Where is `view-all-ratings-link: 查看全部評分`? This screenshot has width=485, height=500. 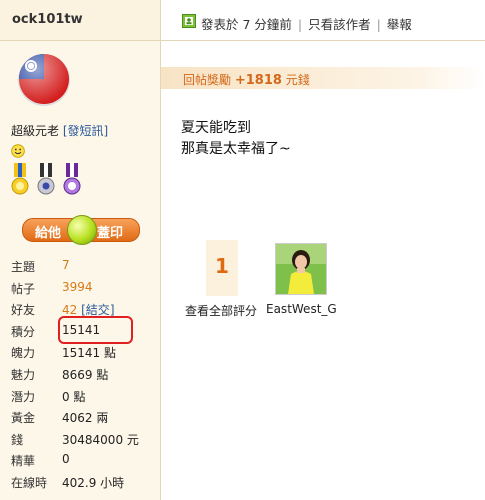 view-all-ratings-link: 查看全部評分 is located at coordinates (221, 310).